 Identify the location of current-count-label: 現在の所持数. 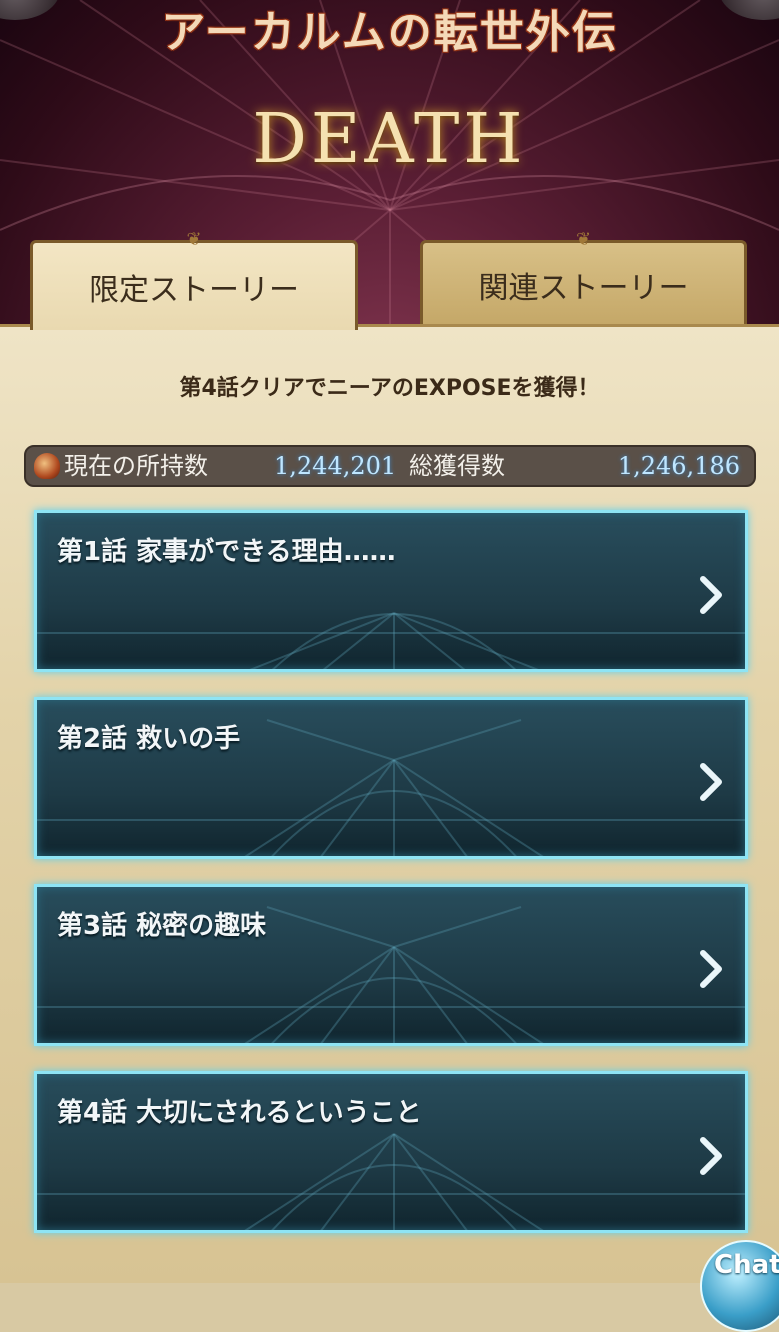
(136, 466).